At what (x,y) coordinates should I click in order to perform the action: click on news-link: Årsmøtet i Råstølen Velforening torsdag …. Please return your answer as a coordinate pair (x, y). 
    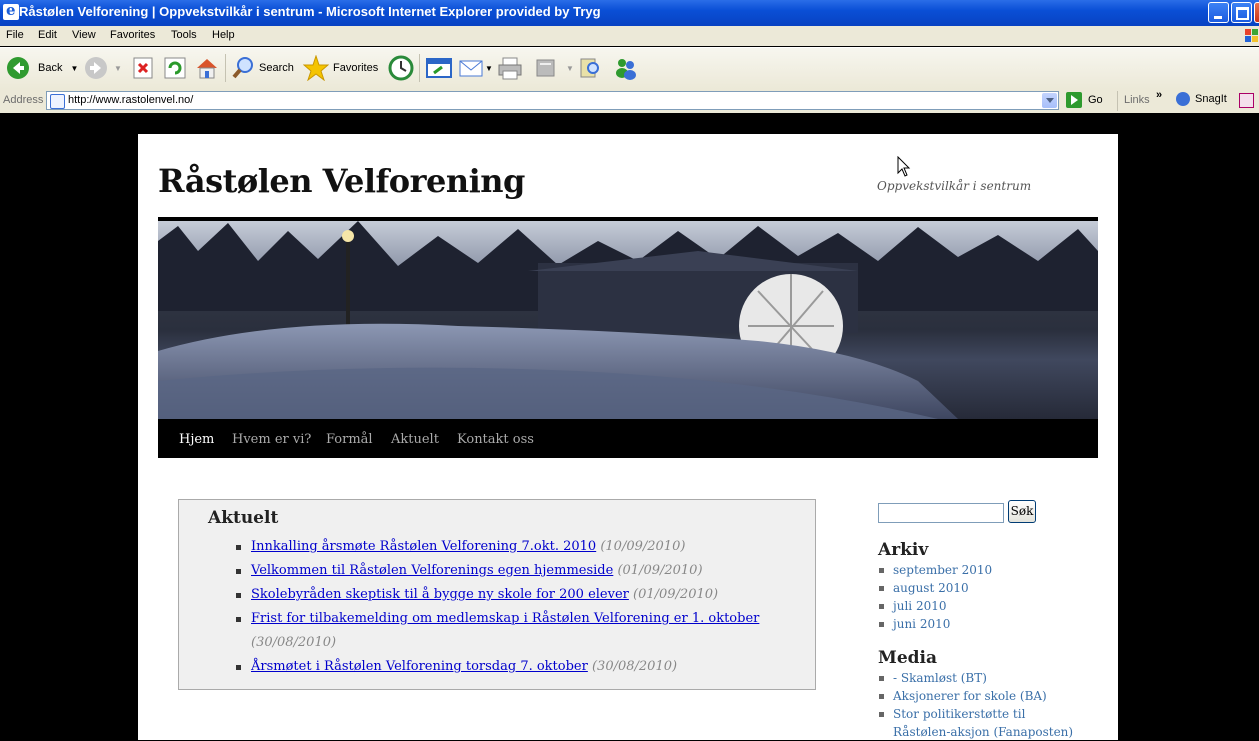
    Looking at the image, I should click on (419, 666).